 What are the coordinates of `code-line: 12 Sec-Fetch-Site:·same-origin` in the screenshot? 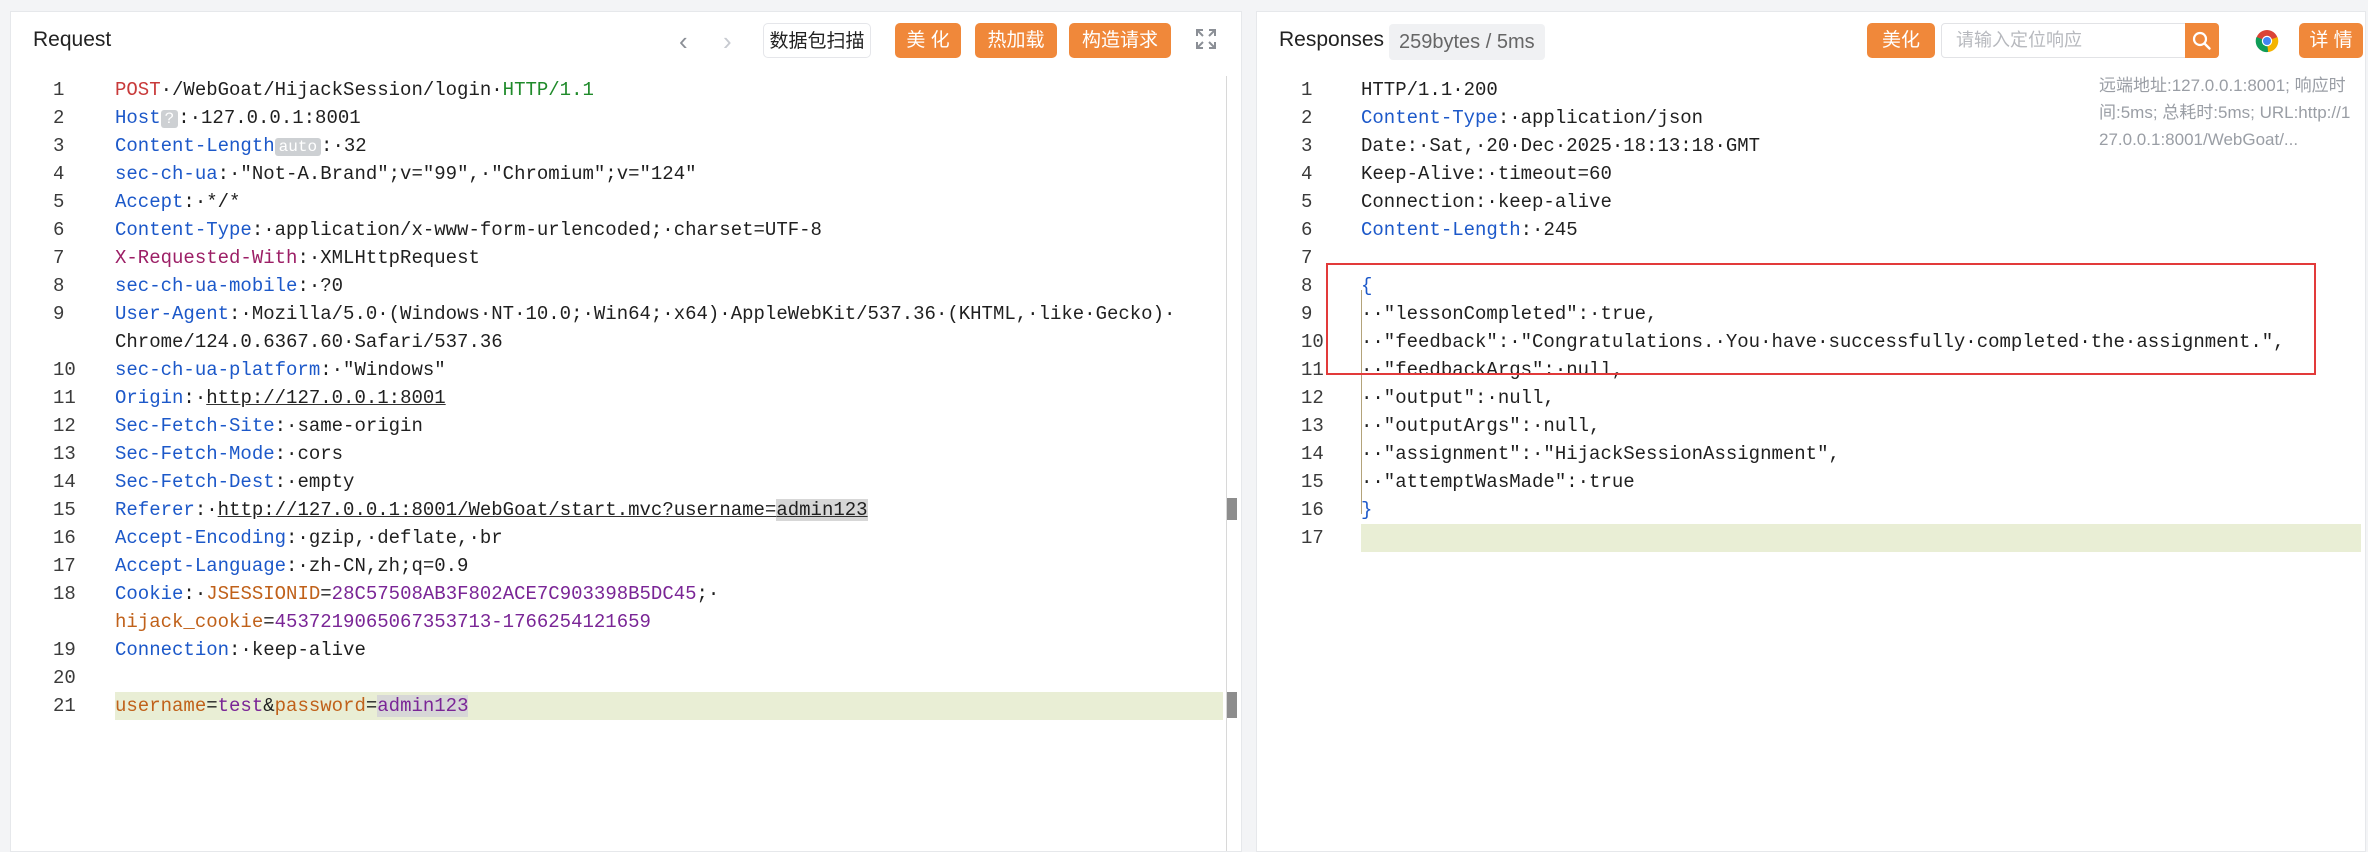 It's located at (626, 426).